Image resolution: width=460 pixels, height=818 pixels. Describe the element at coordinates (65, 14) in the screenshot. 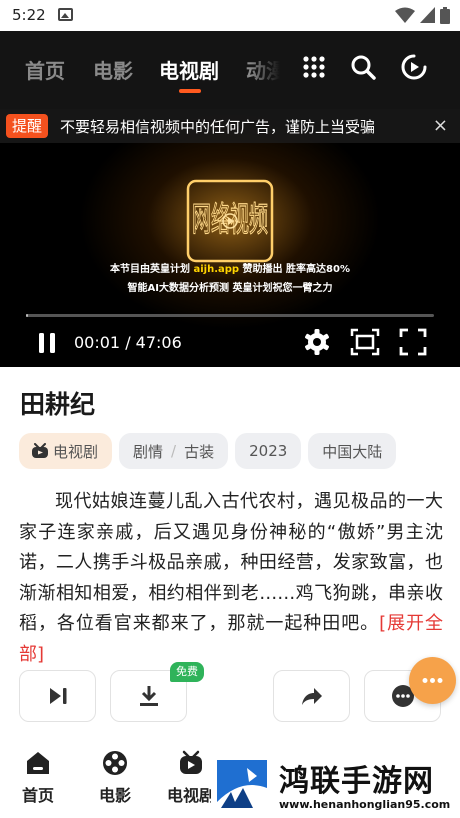

I see `image-notification-icon` at that location.